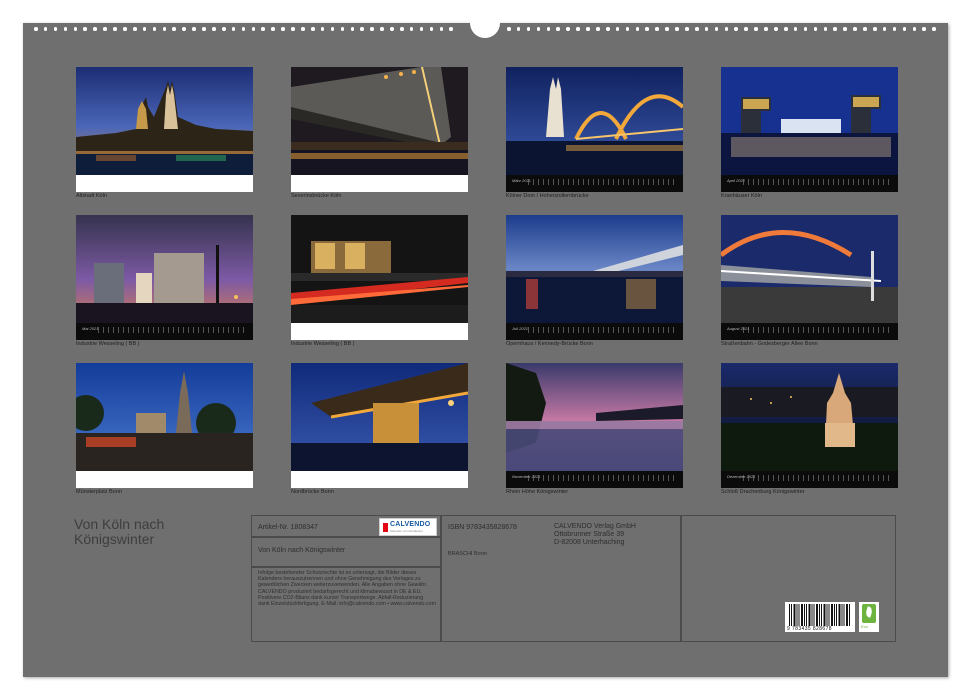  I want to click on calendar-title: Von Köln nach Königswinter, so click(119, 531).